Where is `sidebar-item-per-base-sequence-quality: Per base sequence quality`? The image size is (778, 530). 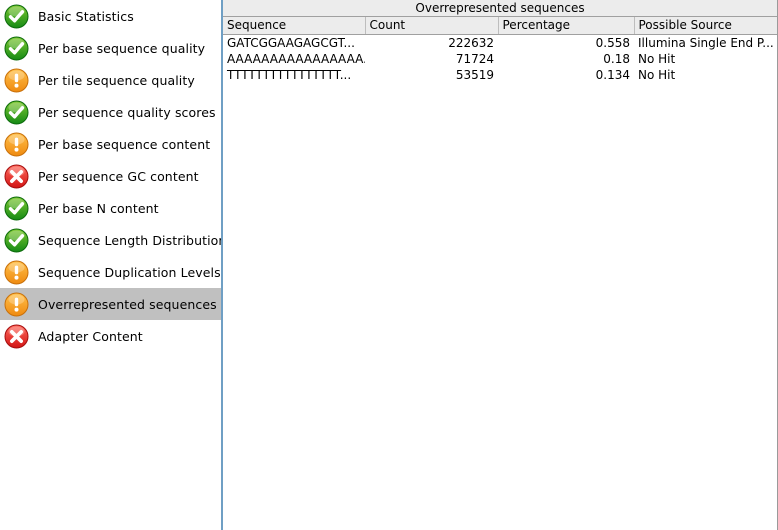
sidebar-item-per-base-sequence-quality: Per base sequence quality is located at coordinates (110, 48).